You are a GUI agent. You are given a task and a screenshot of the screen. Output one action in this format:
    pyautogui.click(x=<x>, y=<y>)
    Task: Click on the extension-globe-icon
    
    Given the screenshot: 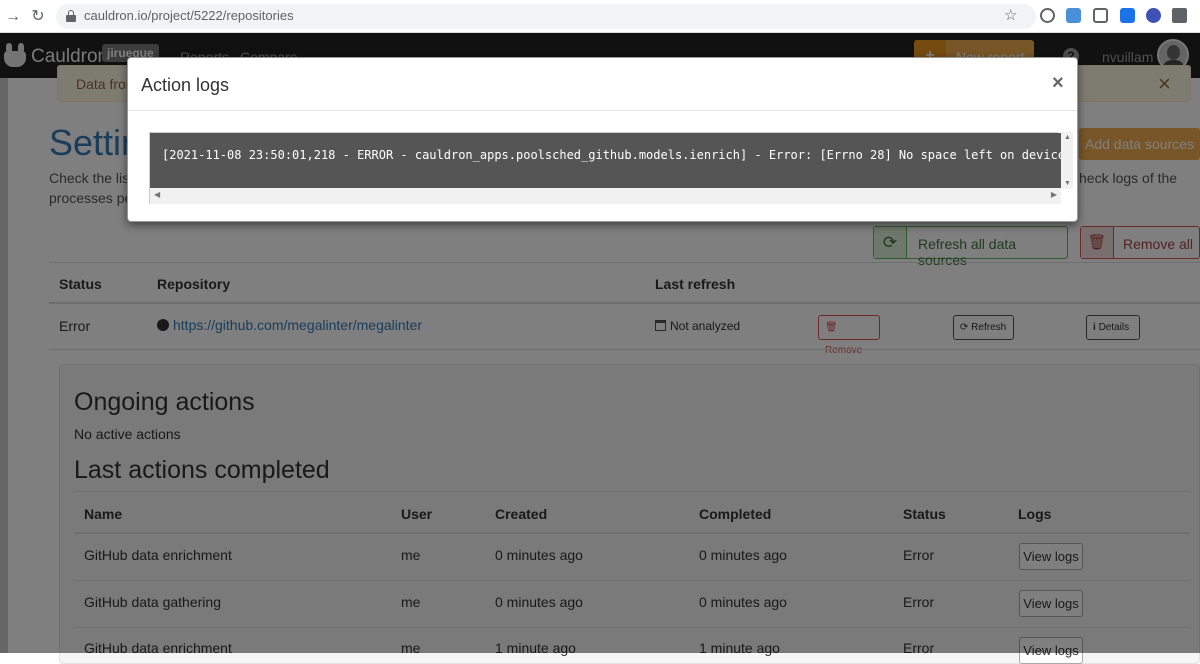 What is the action you would take?
    pyautogui.click(x=1153, y=15)
    